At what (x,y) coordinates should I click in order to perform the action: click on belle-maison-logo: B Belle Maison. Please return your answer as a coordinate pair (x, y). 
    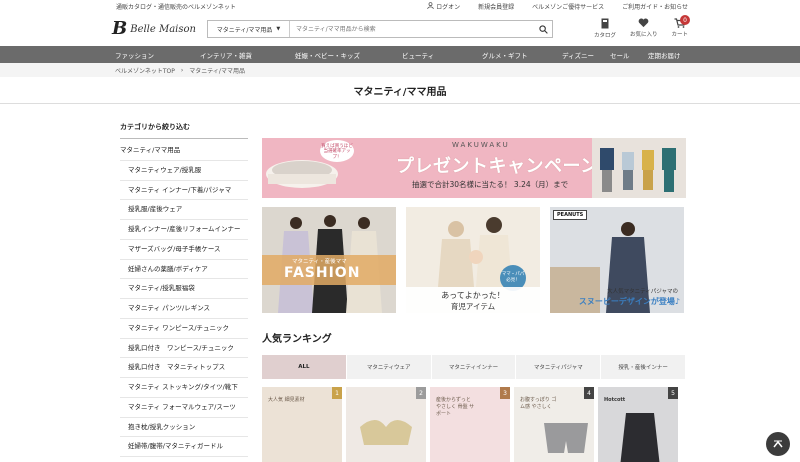
    Looking at the image, I should click on (154, 29).